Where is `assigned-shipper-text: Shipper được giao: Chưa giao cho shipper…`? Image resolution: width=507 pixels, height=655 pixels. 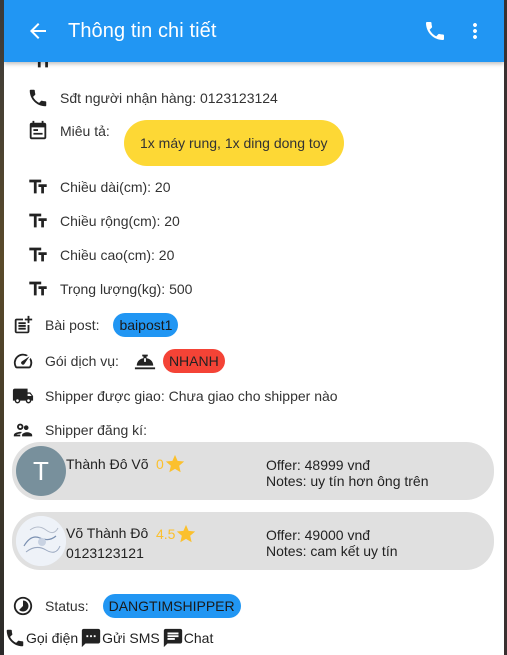
assigned-shipper-text: Shipper được giao: Chưa giao cho shipper… is located at coordinates (191, 396).